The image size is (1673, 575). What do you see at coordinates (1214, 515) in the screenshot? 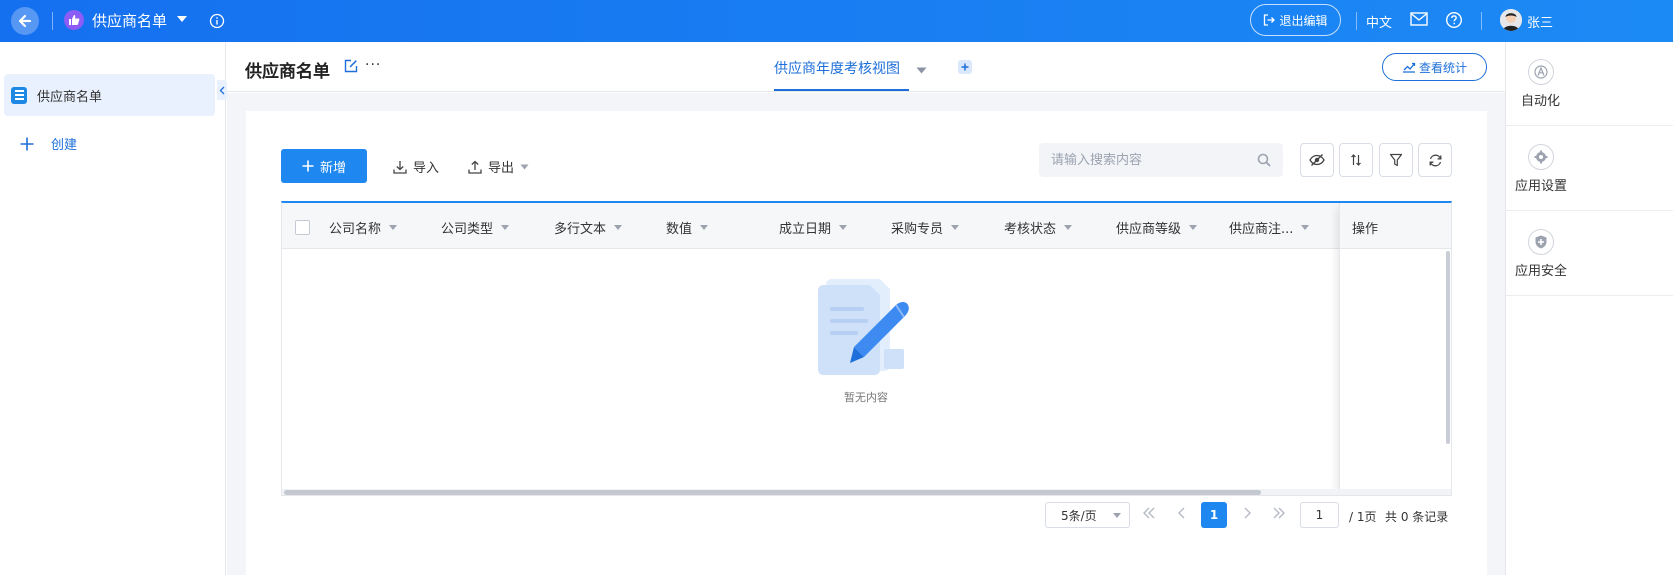
I see `current-page: 1` at bounding box center [1214, 515].